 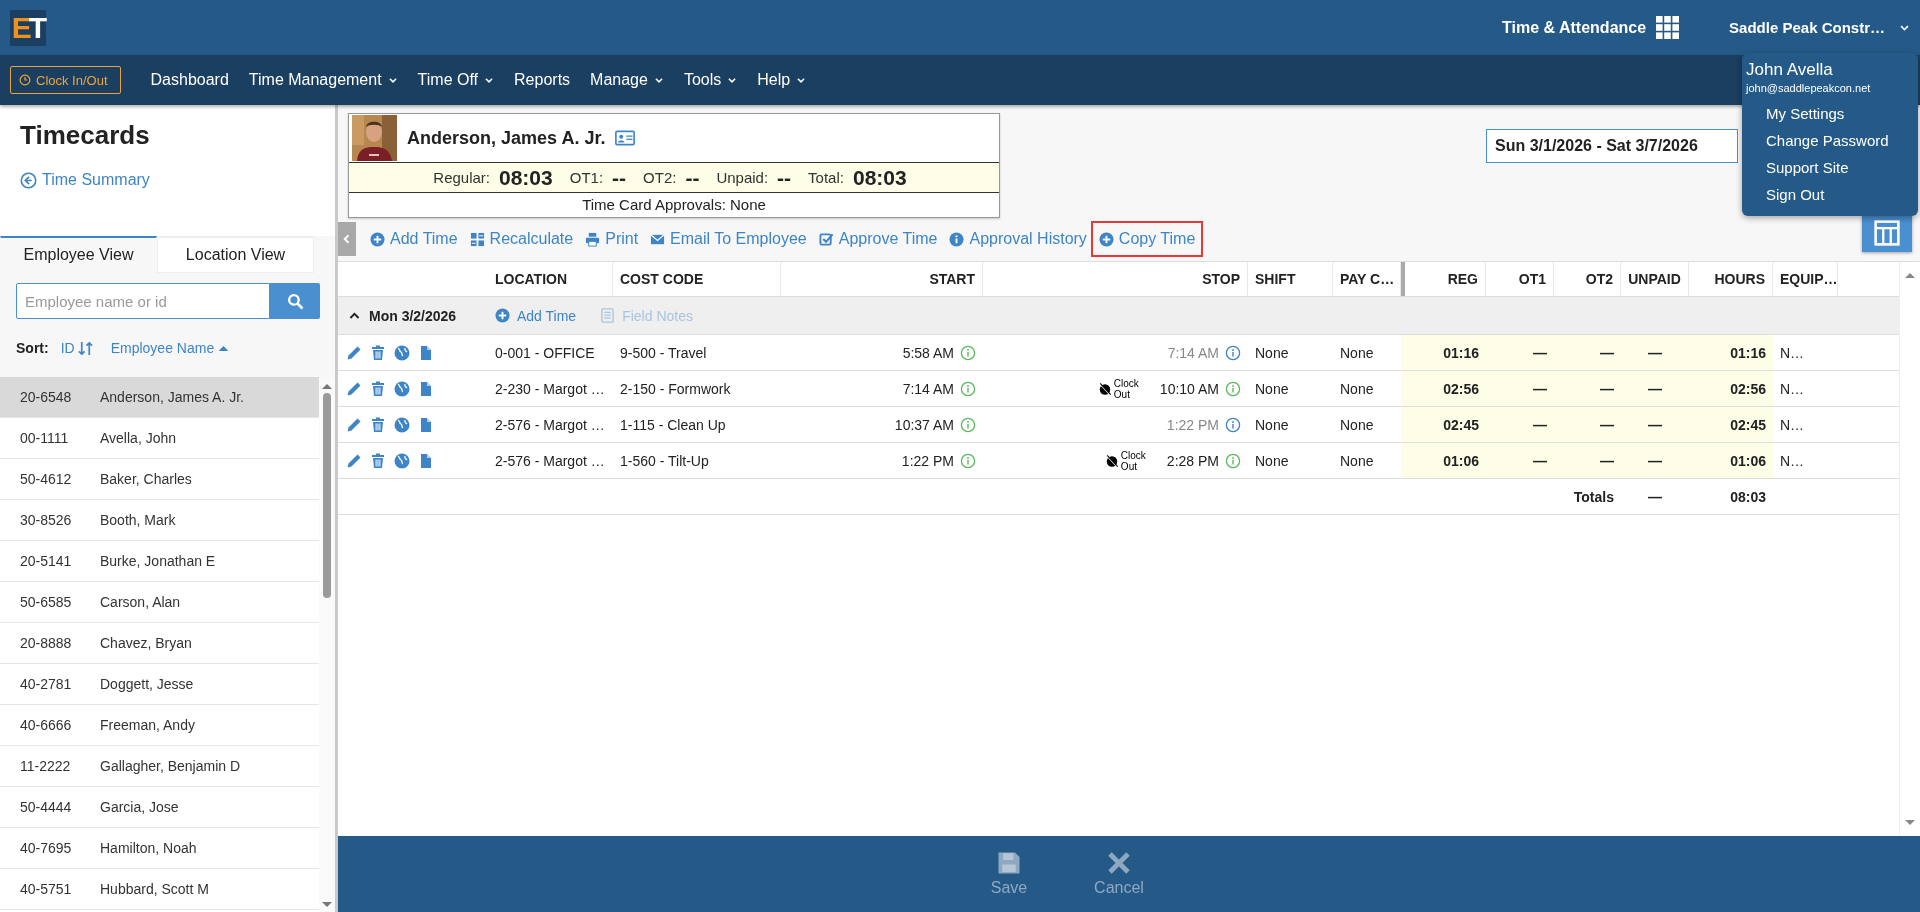 What do you see at coordinates (143, 301) in the screenshot?
I see `employee-search-field: Employee name or id` at bounding box center [143, 301].